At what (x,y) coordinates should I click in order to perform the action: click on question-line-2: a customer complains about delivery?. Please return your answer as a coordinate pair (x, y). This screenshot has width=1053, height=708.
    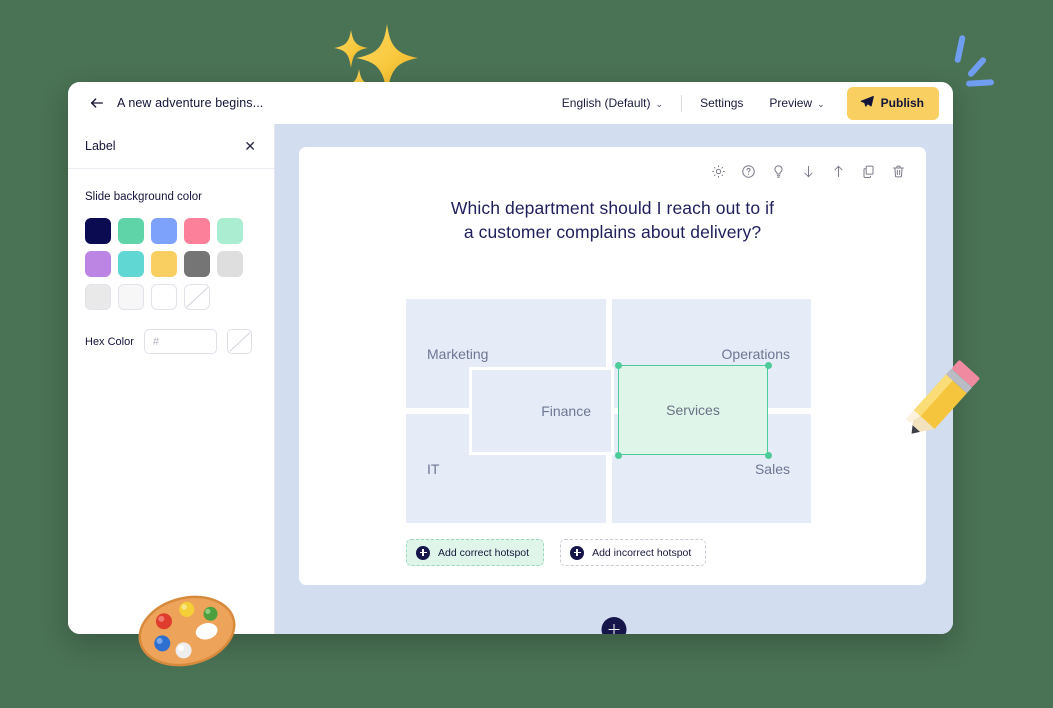
    Looking at the image, I should click on (612, 231).